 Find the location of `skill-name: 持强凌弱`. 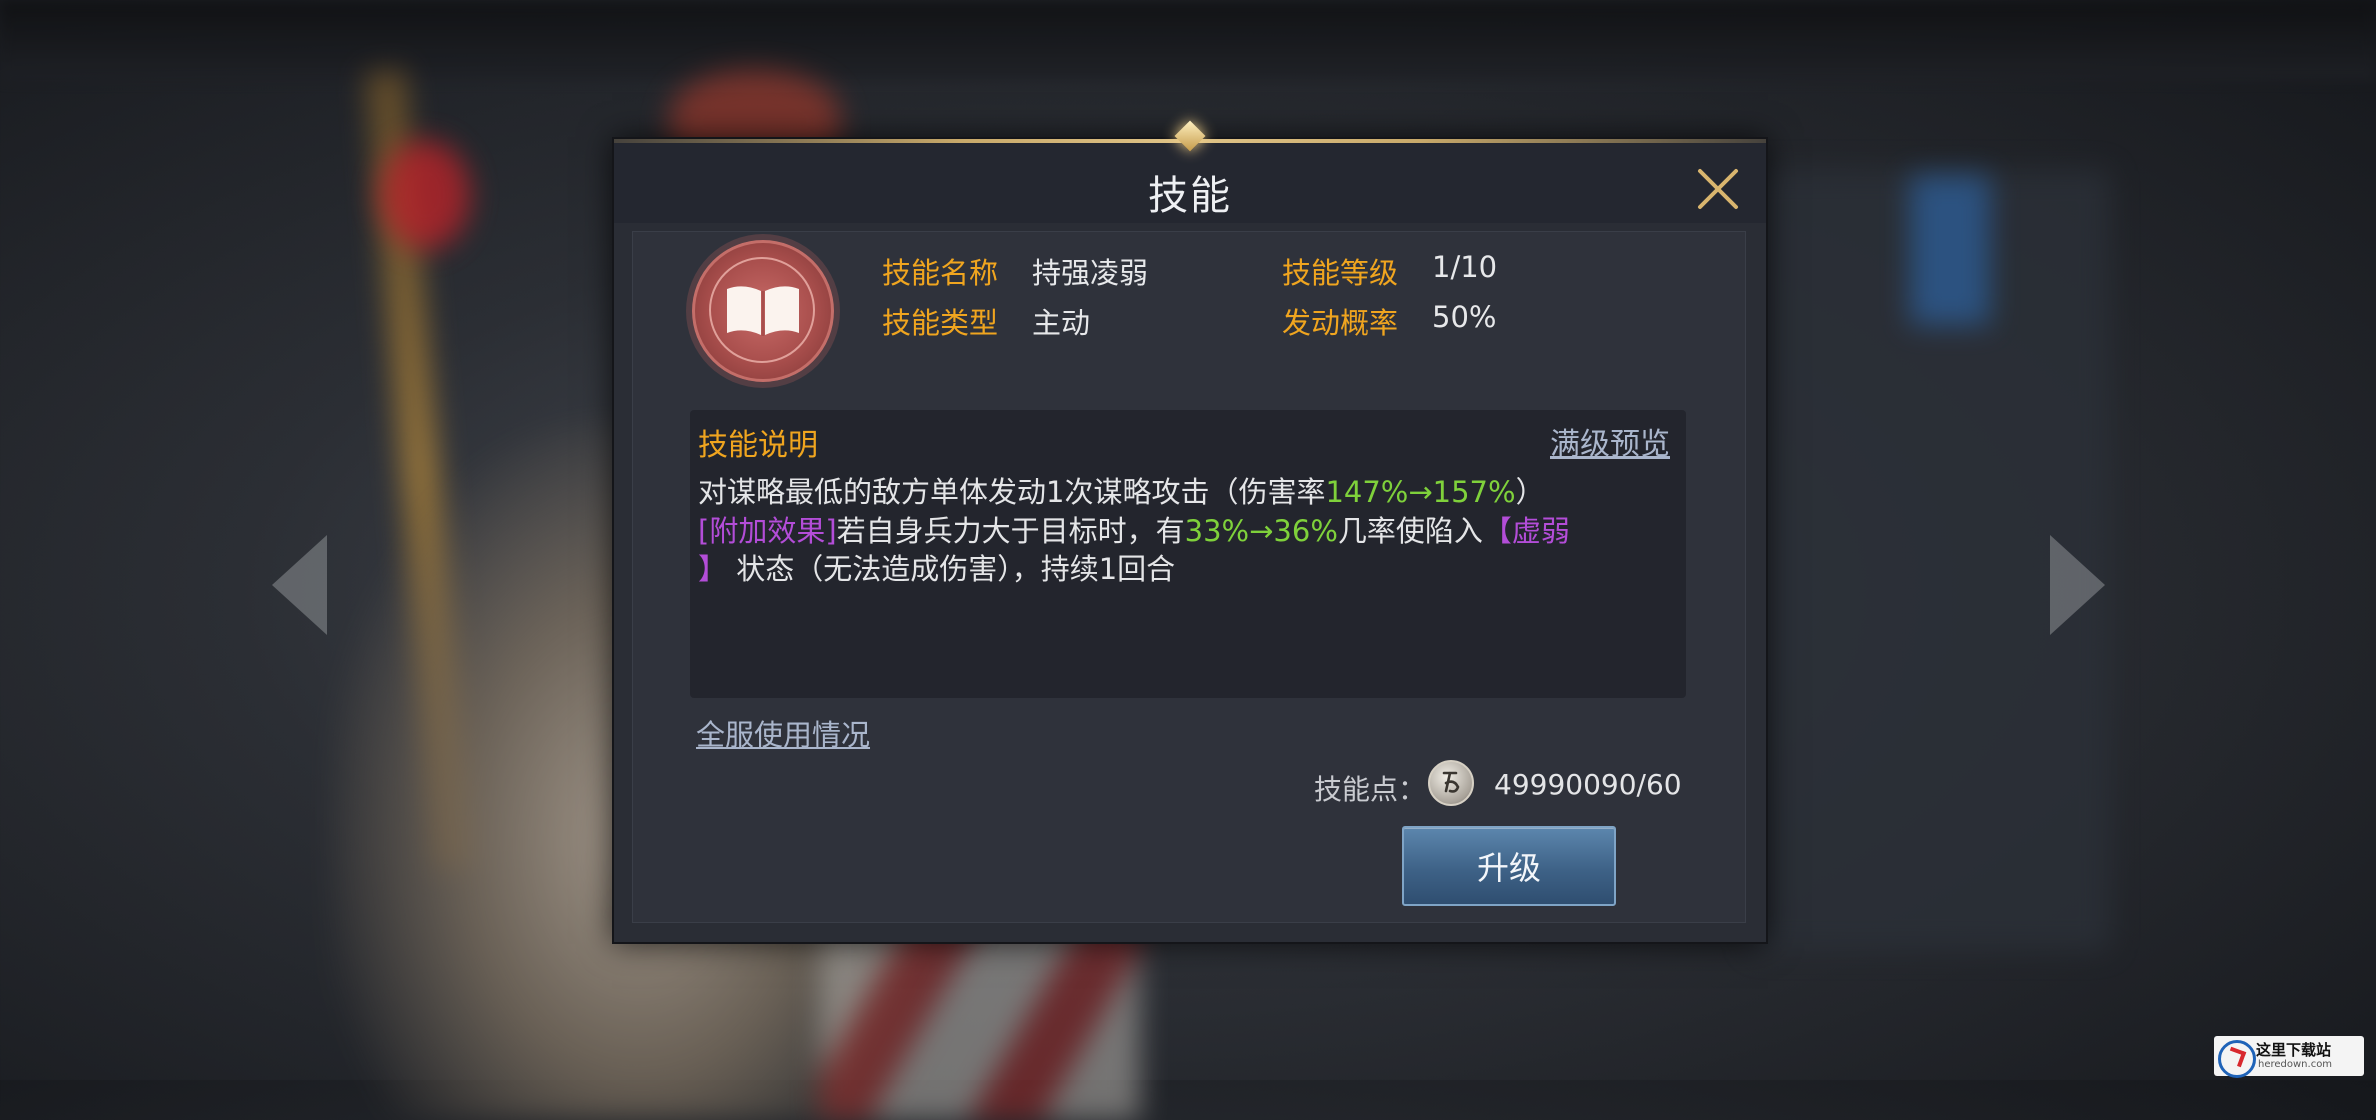

skill-name: 持强凌弱 is located at coordinates (1090, 273).